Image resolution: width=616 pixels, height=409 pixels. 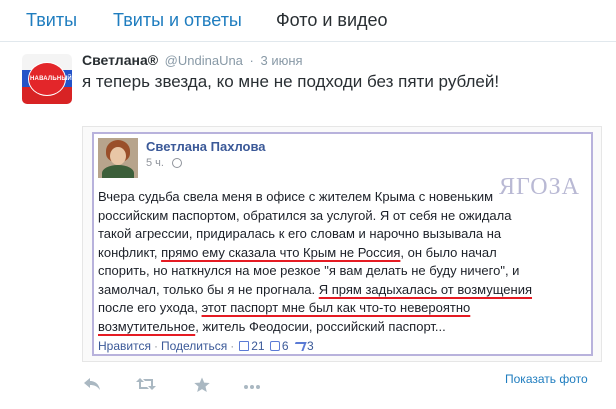 What do you see at coordinates (51, 79) in the screenshot?
I see `avatar-logo-text: НАВАЛЬНЫЙ` at bounding box center [51, 79].